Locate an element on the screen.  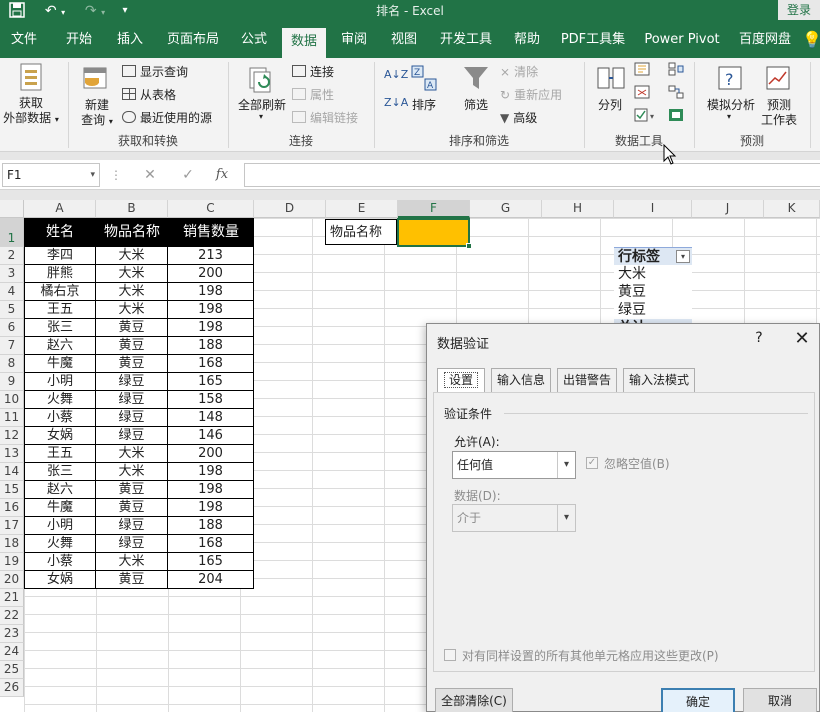
filter-label: 筛选 is located at coordinates (476, 104).